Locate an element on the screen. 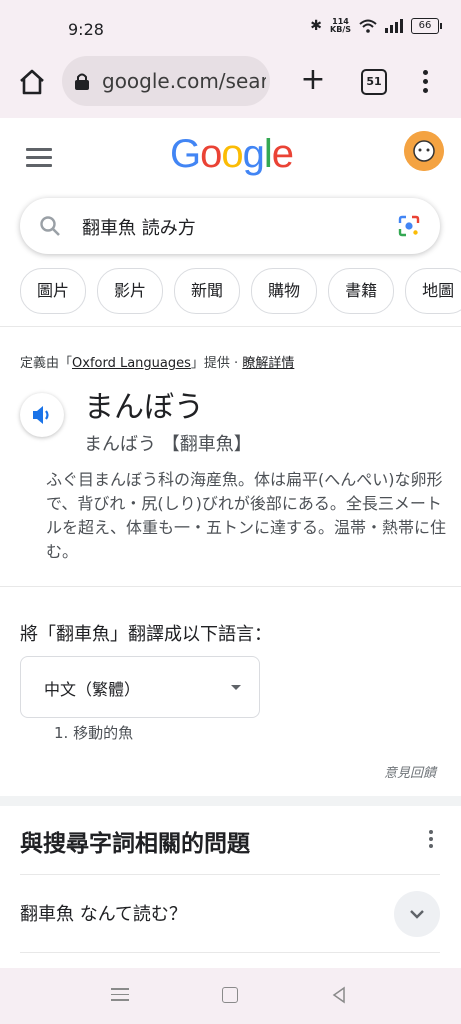 The image size is (461, 1024). clock: 9:28 is located at coordinates (86, 29).